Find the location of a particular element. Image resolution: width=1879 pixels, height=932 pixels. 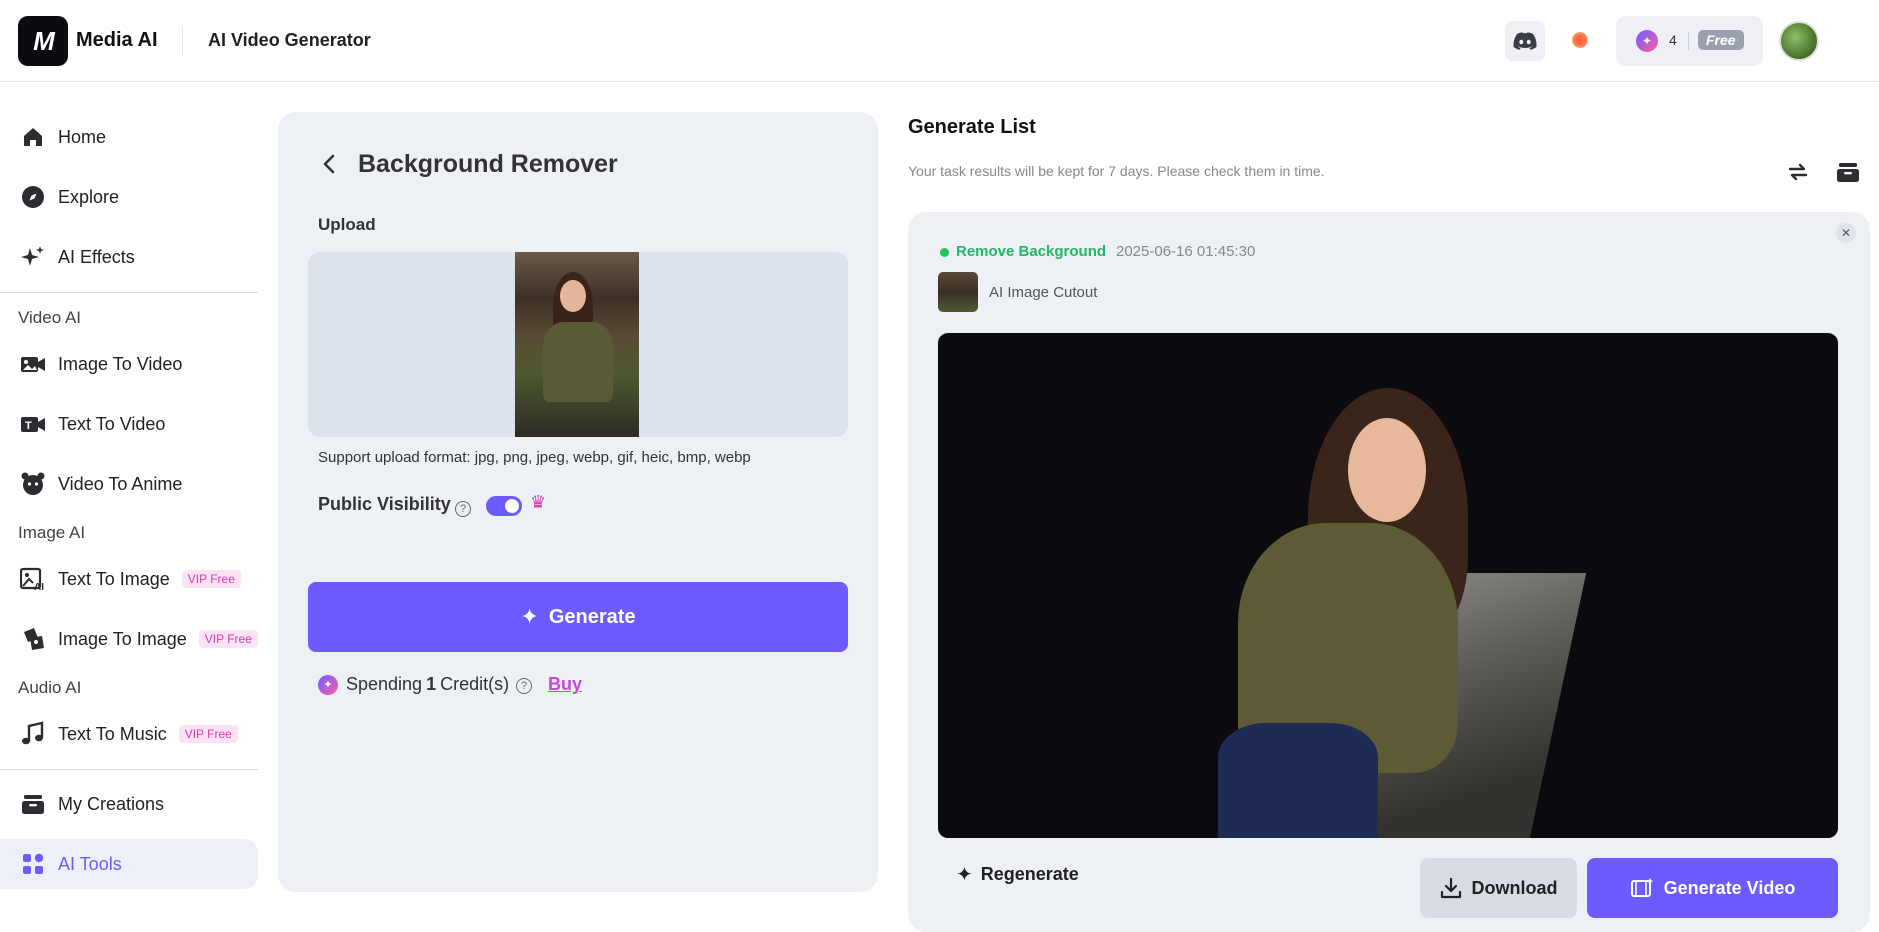

credits-divider is located at coordinates (1688, 41).